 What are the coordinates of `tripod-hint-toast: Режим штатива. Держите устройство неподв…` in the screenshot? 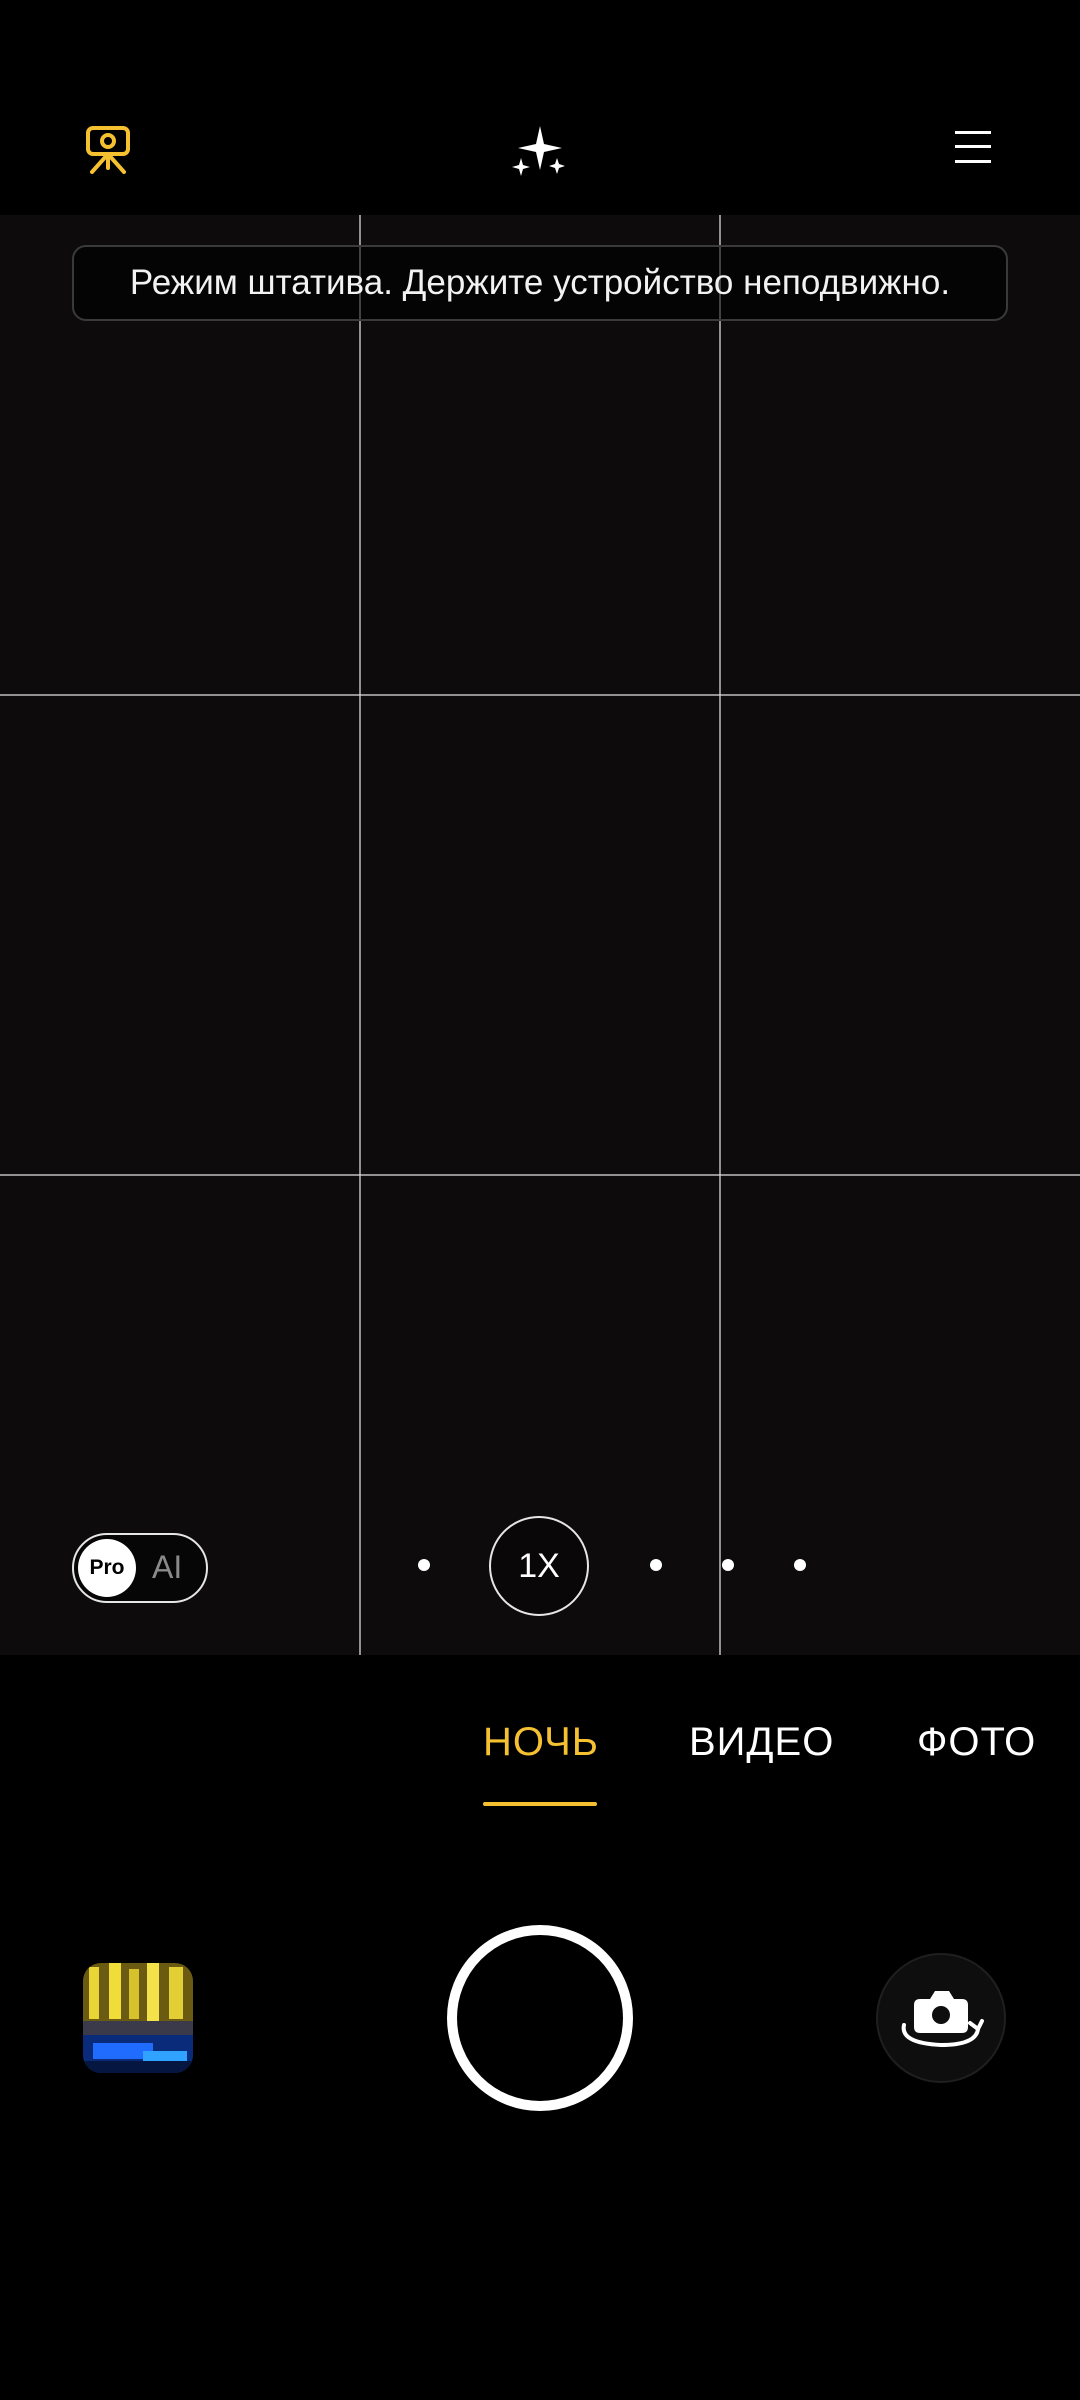 It's located at (540, 283).